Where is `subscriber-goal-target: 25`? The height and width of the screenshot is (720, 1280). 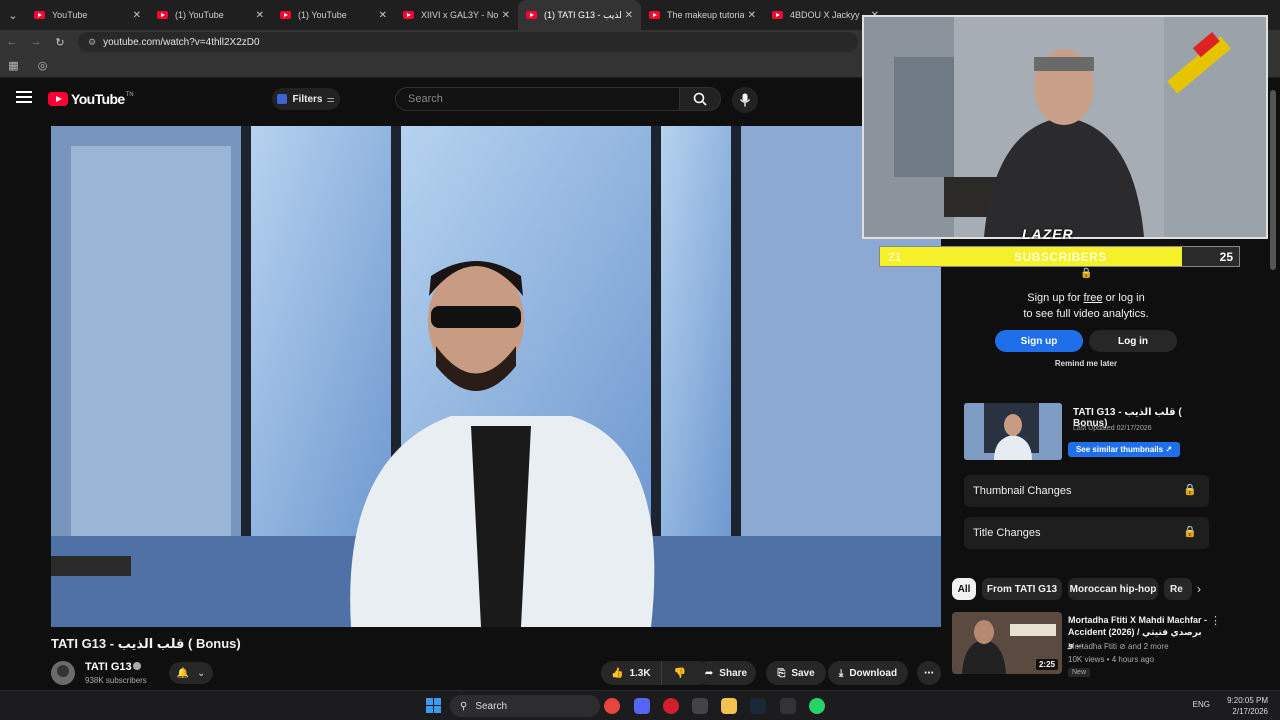 subscriber-goal-target: 25 is located at coordinates (1226, 257).